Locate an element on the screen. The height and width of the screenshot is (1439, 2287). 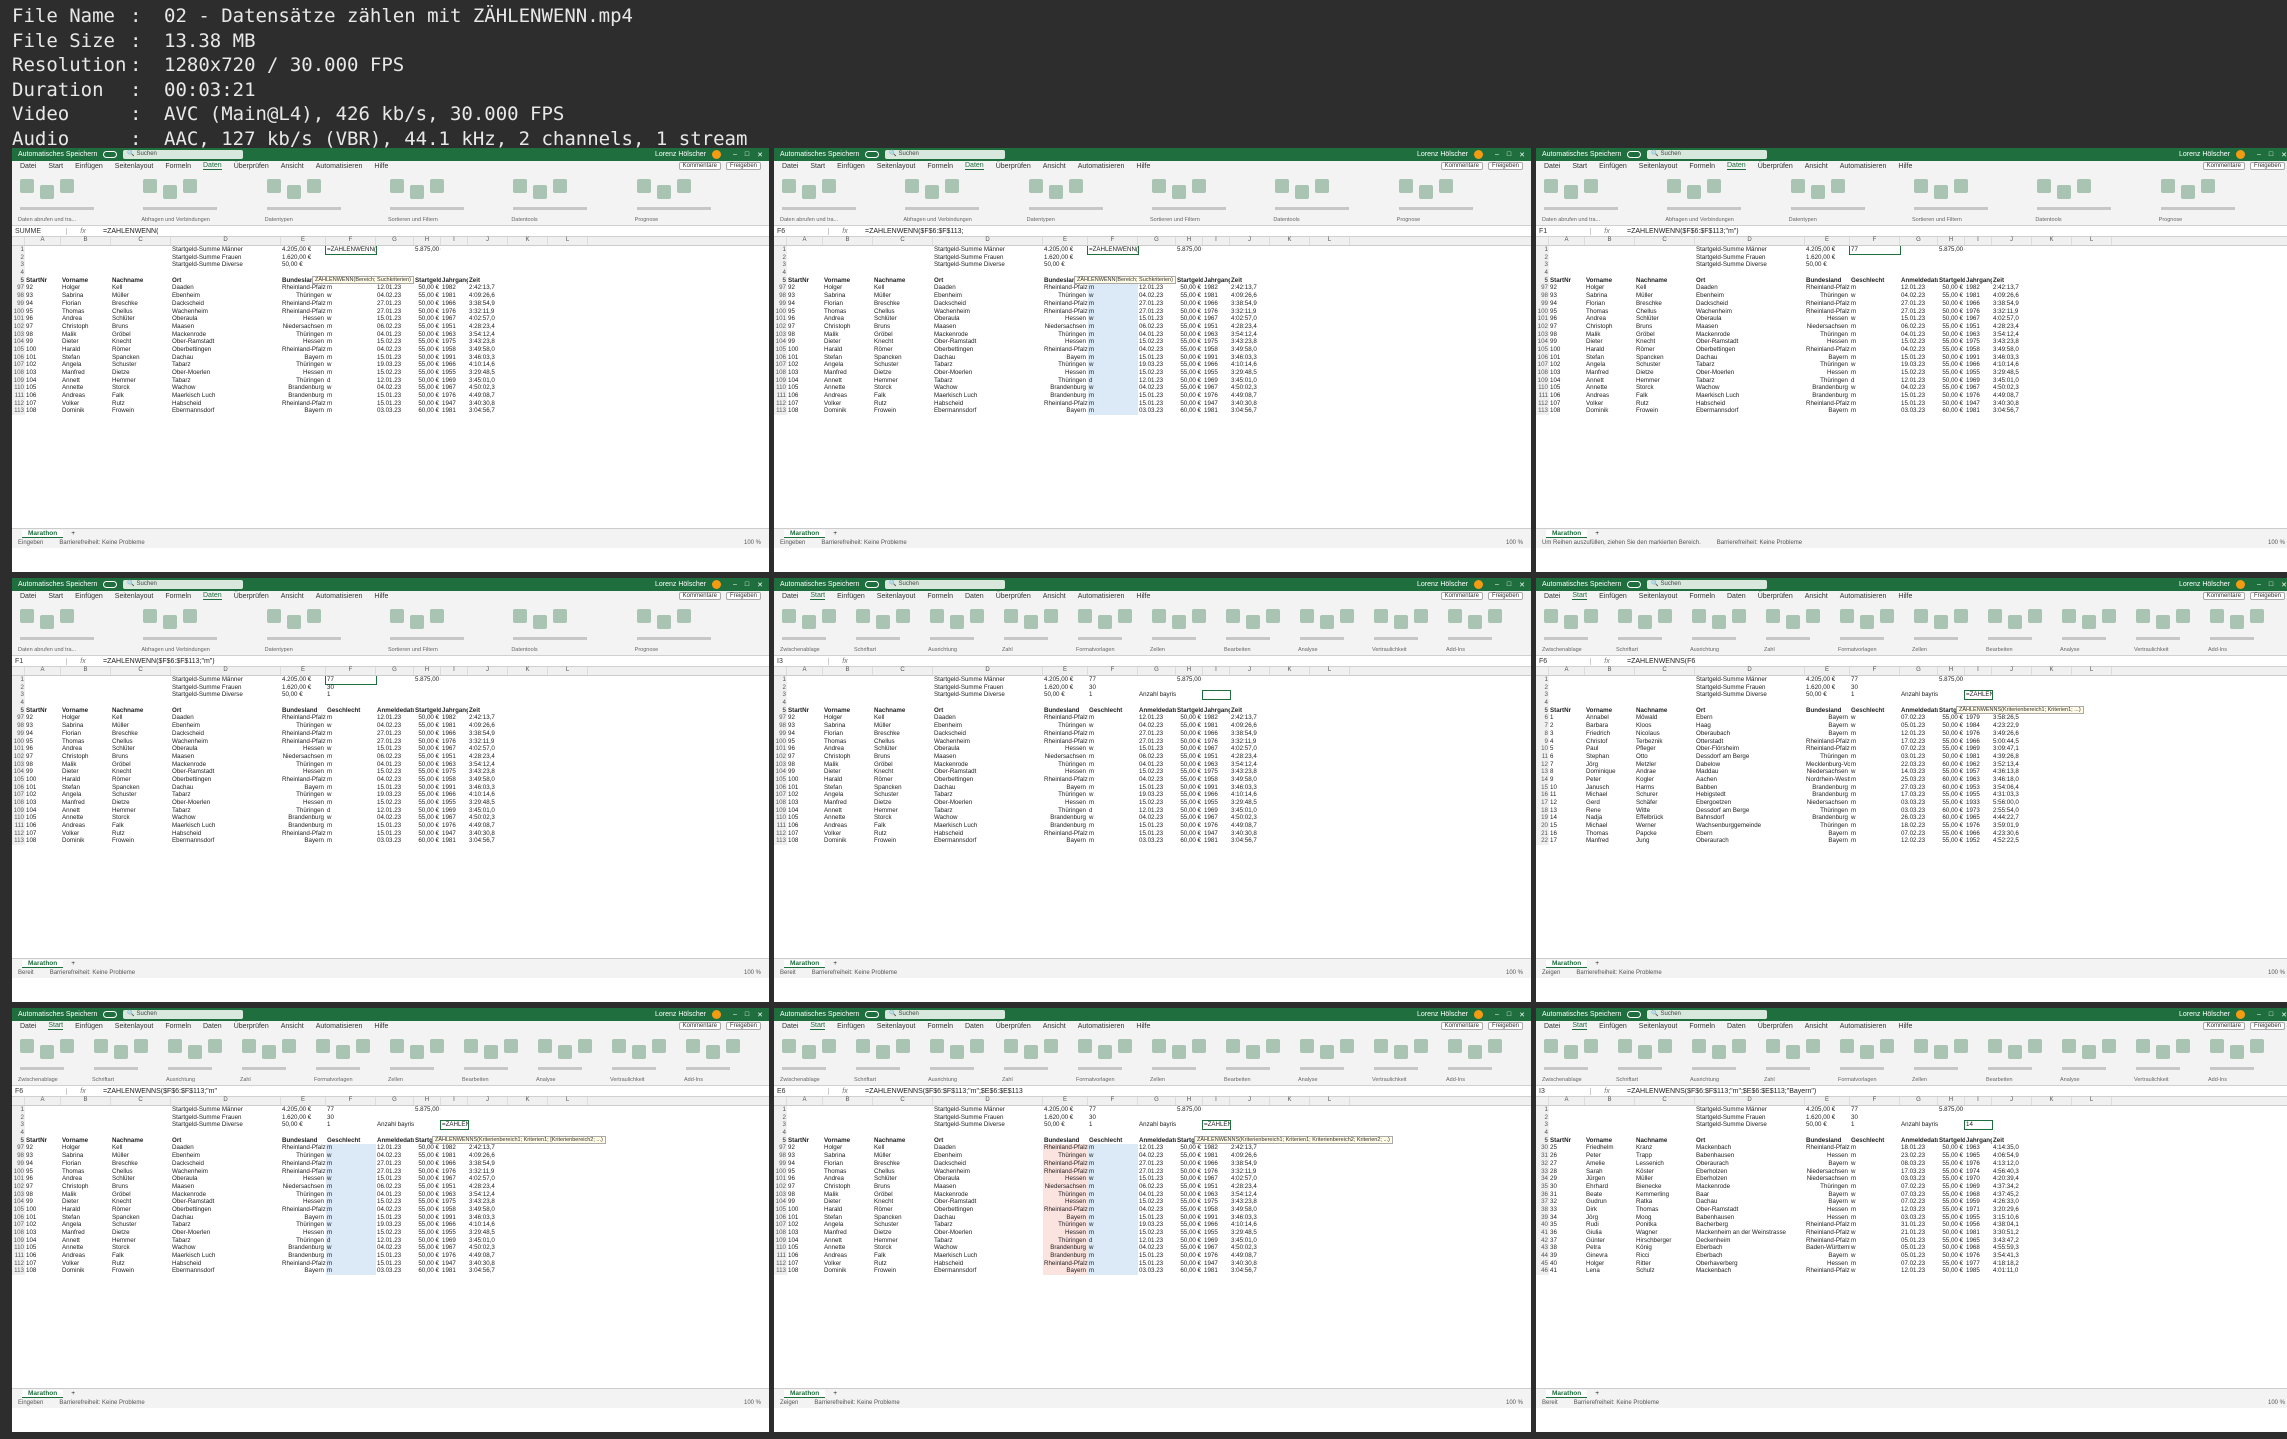
cell: 1976 is located at coordinates (454, 826).